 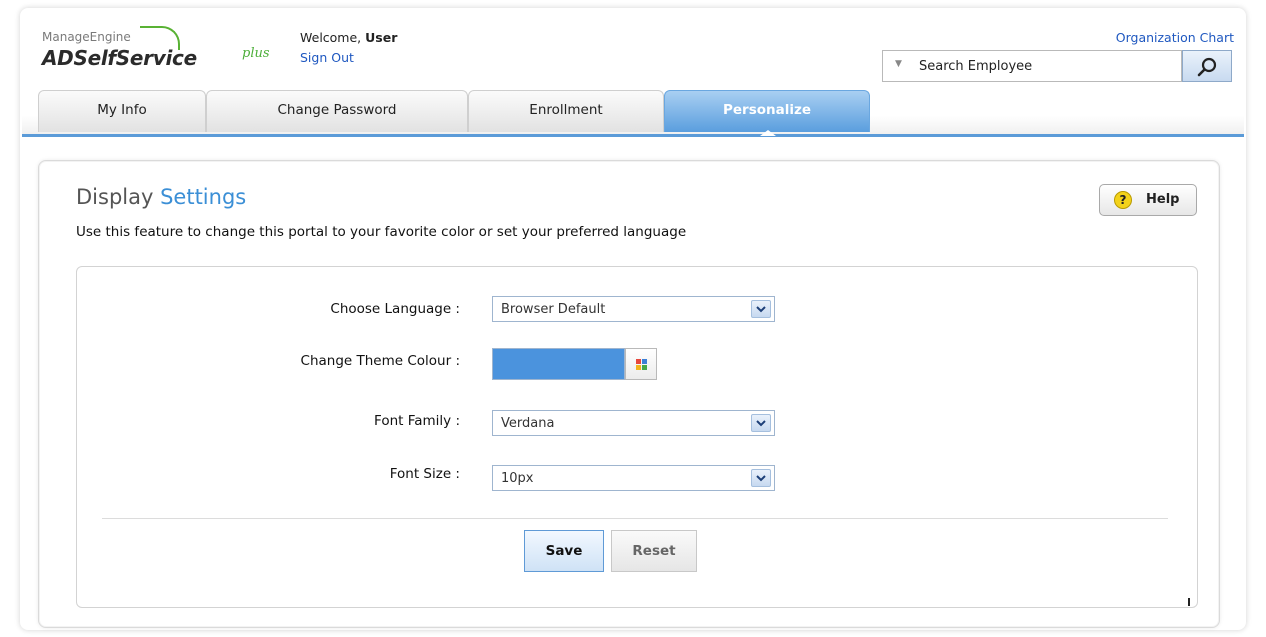 What do you see at coordinates (256, 53) in the screenshot?
I see `logo-plus: plus` at bounding box center [256, 53].